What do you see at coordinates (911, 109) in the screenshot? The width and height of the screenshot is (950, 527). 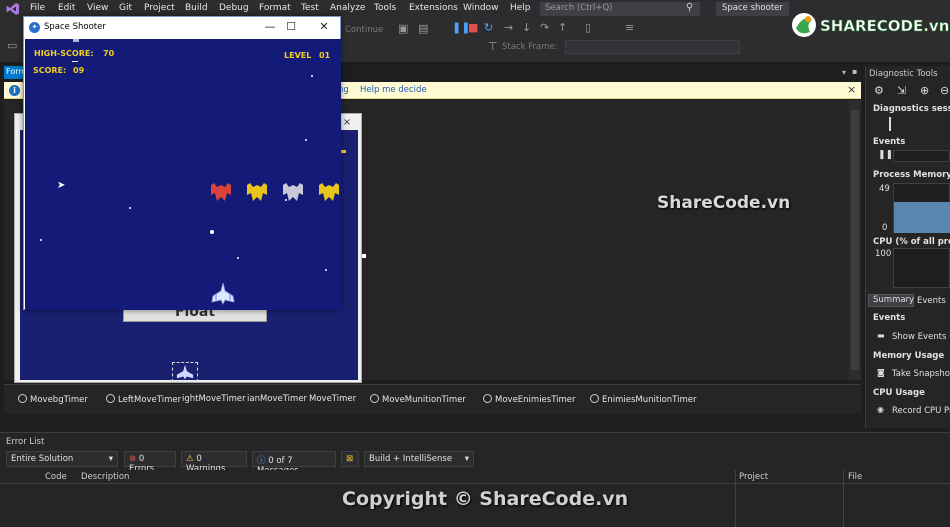 I see `diagnostics-session-label: Diagnostics session` at bounding box center [911, 109].